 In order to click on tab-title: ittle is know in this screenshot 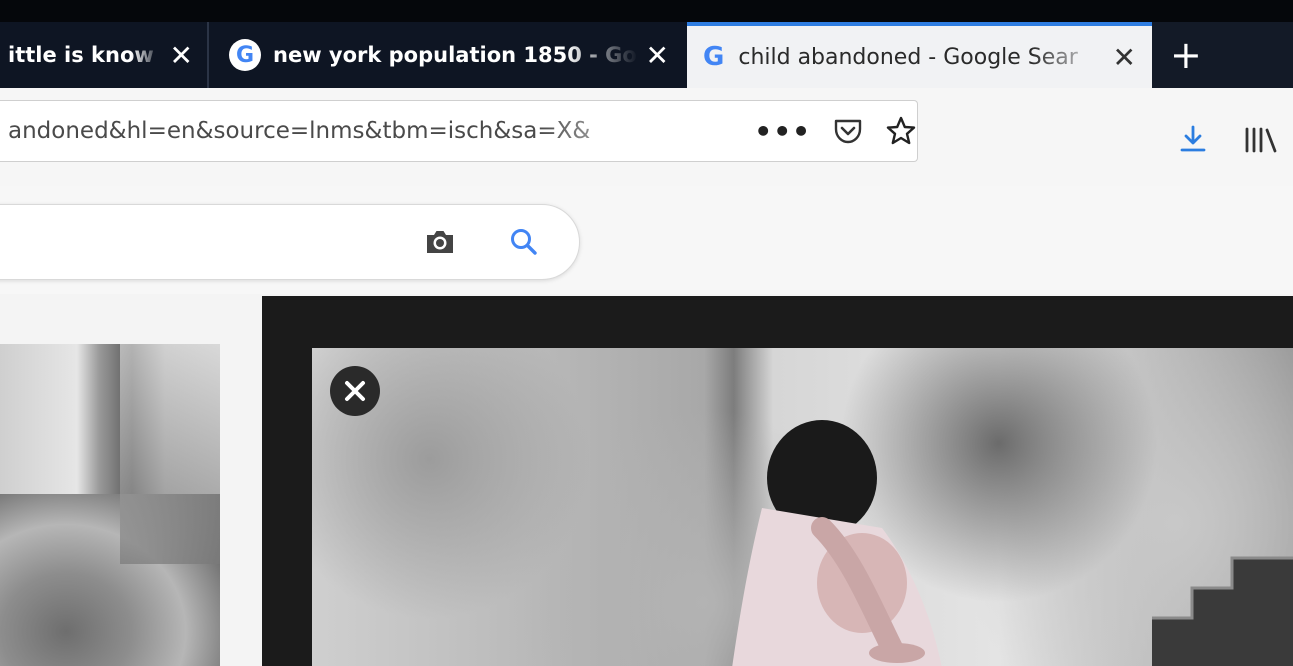, I will do `click(81, 55)`.